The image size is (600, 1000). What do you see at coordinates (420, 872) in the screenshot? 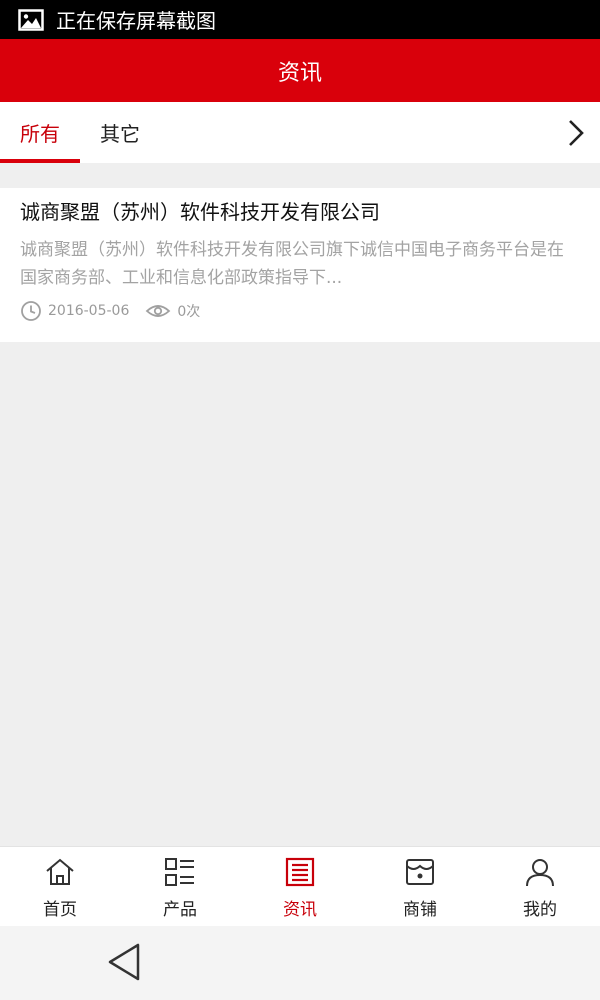
I see `store-icon` at bounding box center [420, 872].